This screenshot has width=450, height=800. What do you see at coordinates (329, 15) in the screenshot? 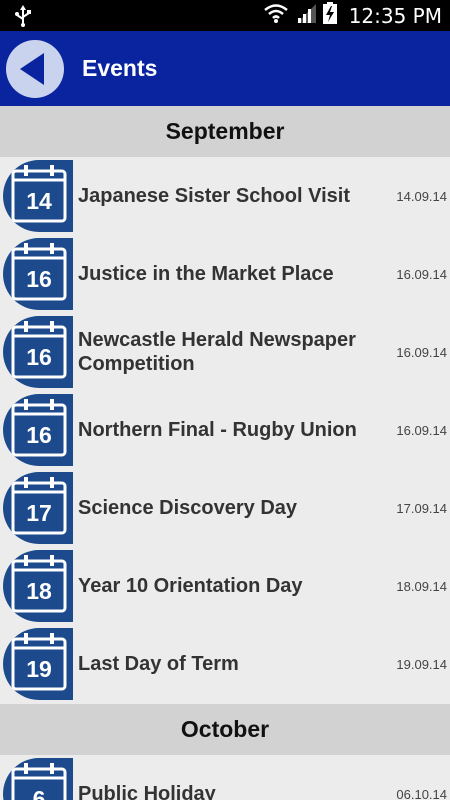
I see `battery-charging-icon` at bounding box center [329, 15].